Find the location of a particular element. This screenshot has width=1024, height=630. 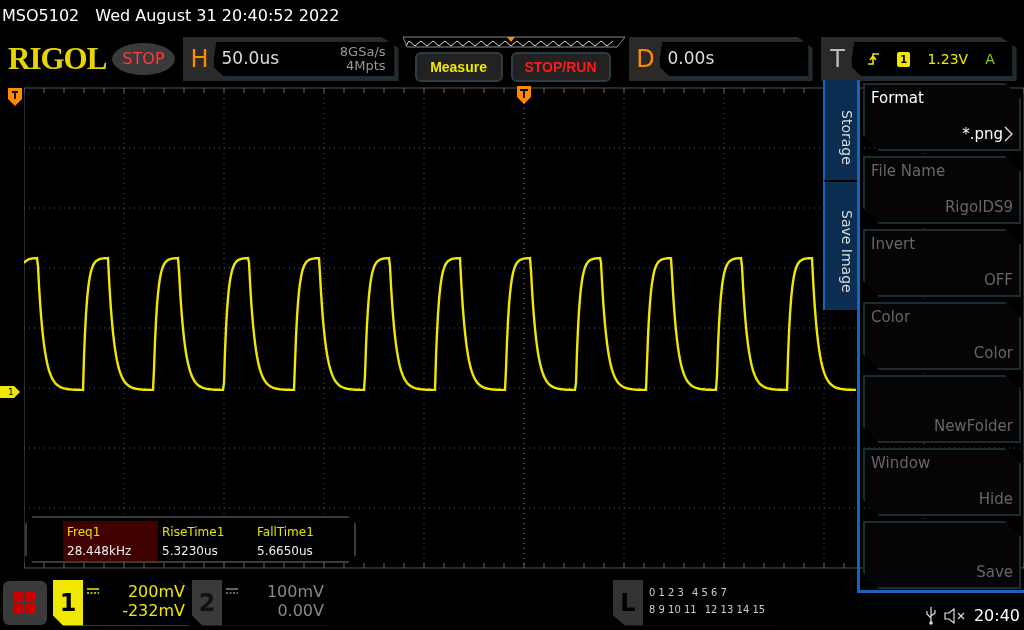

menu-item-value: Color is located at coordinates (992, 353).